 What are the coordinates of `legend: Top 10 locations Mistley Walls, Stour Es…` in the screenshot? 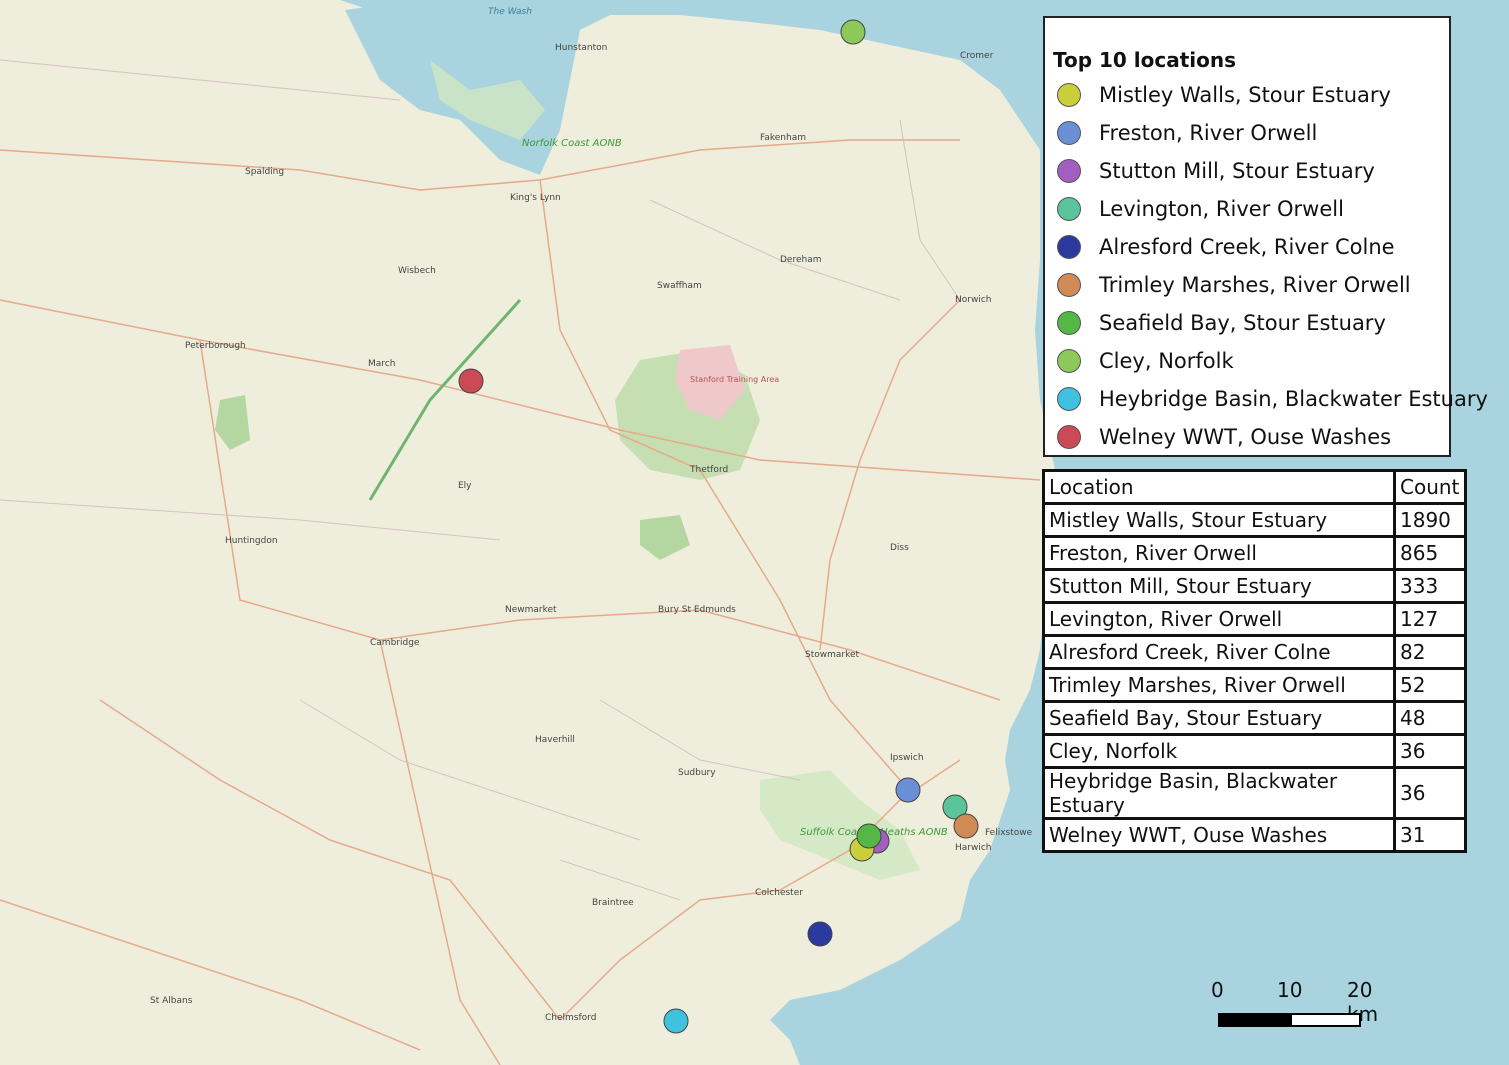 It's located at (1265, 236).